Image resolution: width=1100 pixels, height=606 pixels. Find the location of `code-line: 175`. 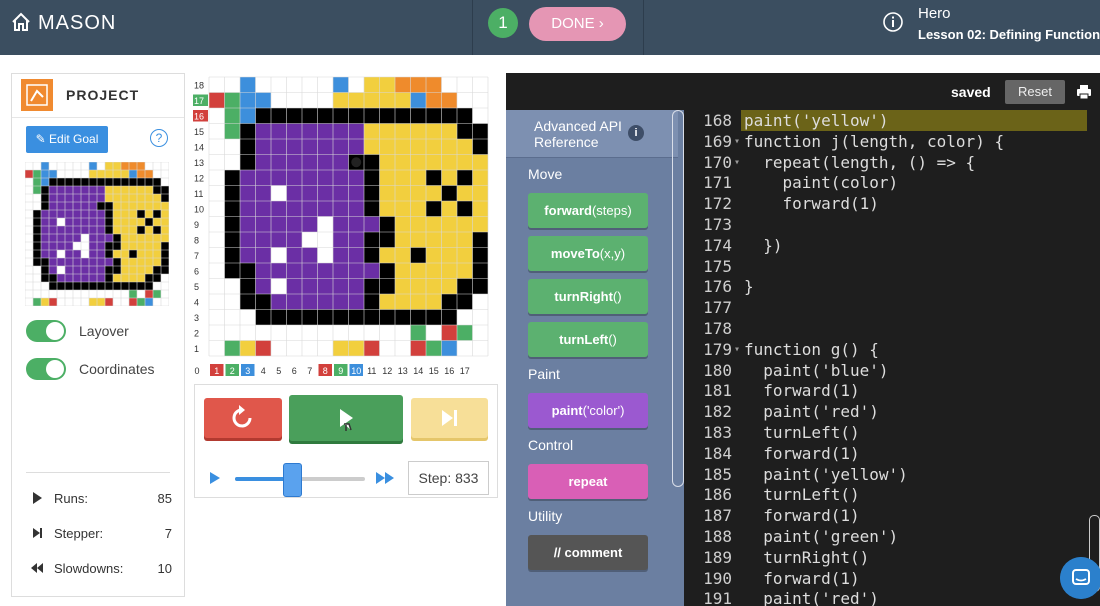

code-line: 175 is located at coordinates (892, 266).